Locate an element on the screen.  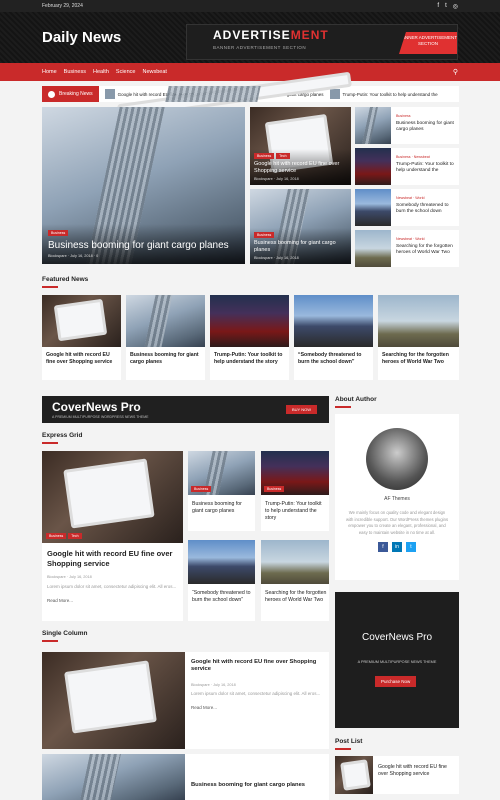
banner-title: CoverNews Pro is located at coordinates (96, 407).